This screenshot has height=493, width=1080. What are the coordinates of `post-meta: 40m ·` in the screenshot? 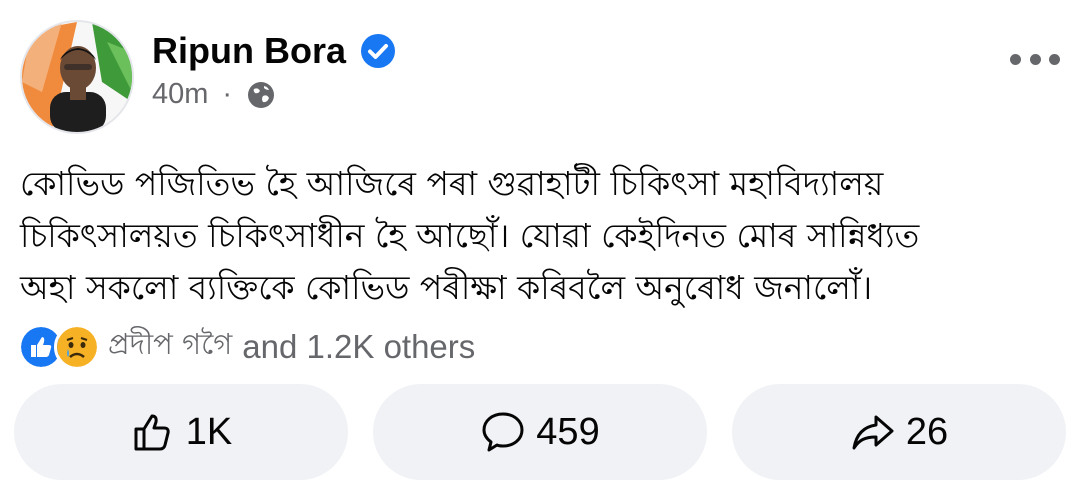 It's located at (214, 94).